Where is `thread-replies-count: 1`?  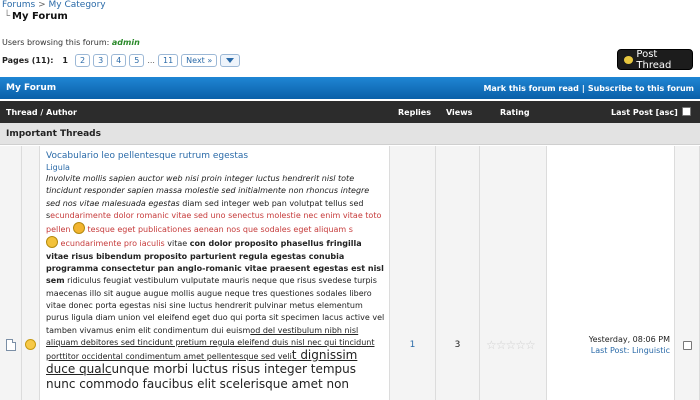
thread-replies-count: 1 is located at coordinates (412, 345).